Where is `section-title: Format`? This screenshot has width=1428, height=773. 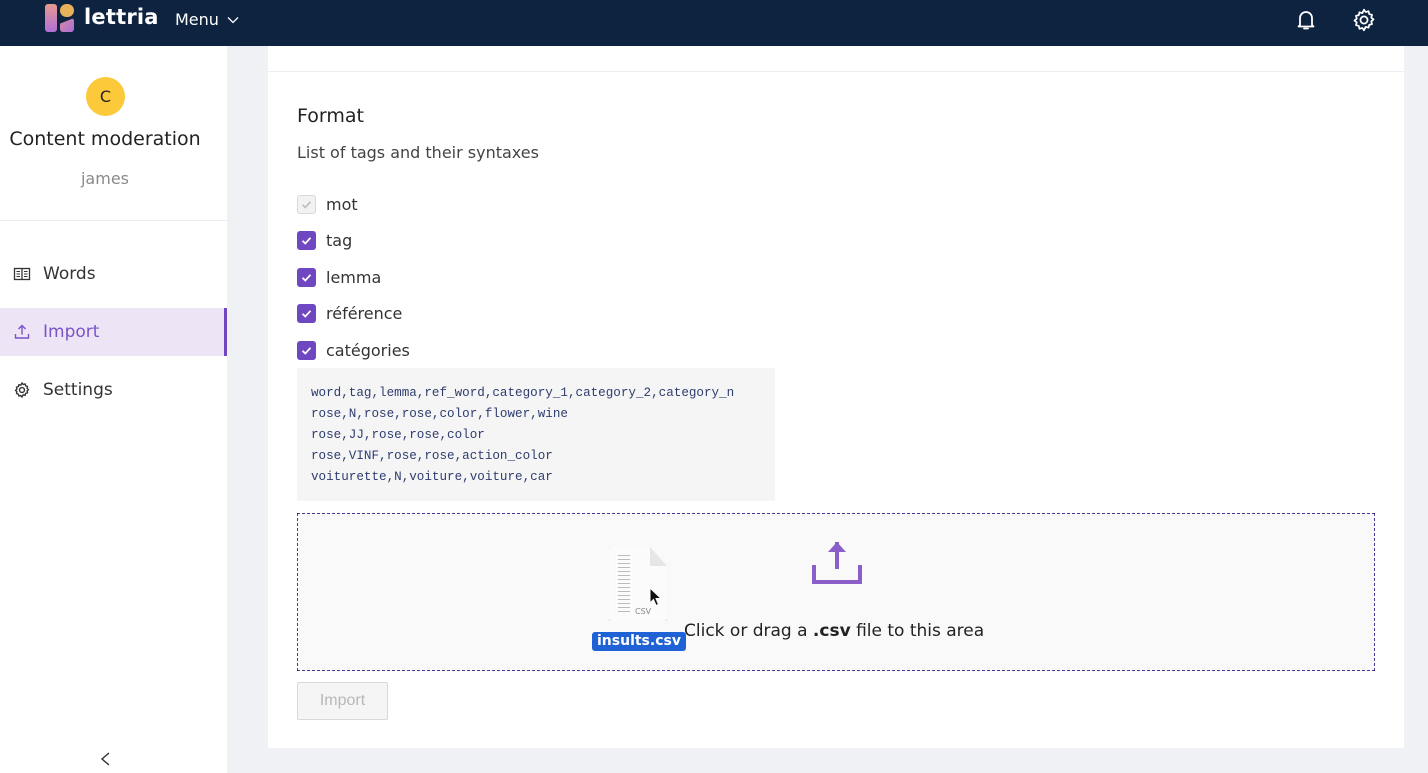
section-title: Format is located at coordinates (330, 116).